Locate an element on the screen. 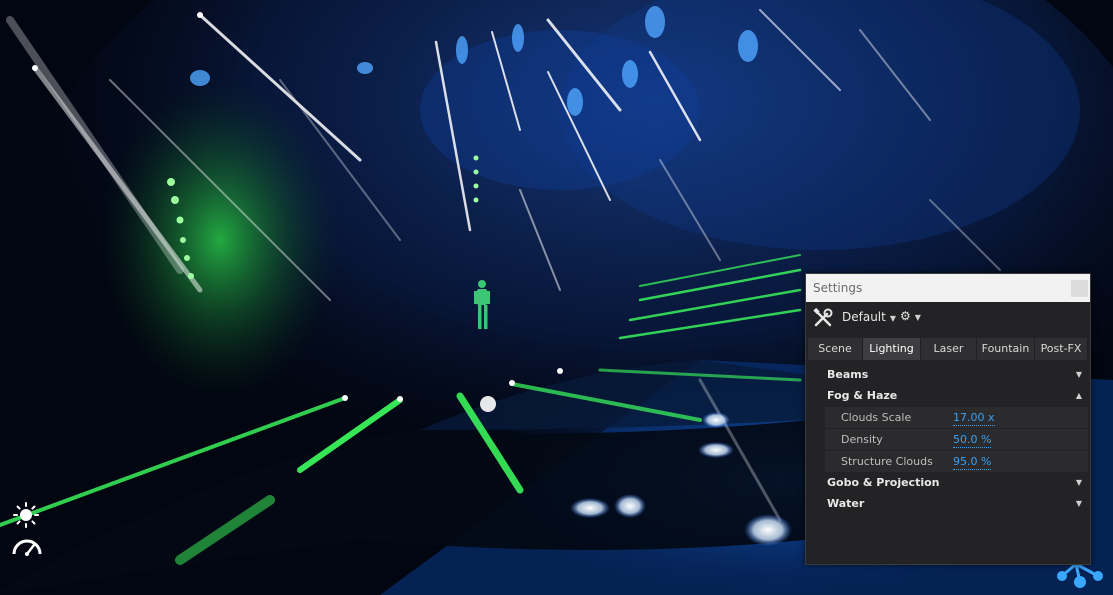 The height and width of the screenshot is (595, 1113). section-label: Gobo & Projection is located at coordinates (883, 482).